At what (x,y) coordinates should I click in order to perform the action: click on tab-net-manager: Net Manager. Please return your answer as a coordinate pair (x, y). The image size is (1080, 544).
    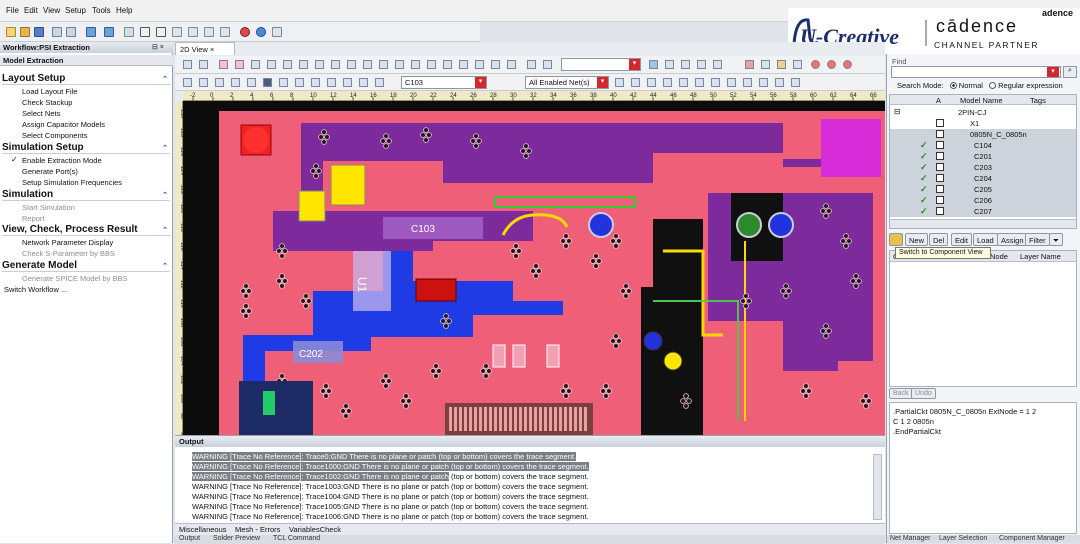
    Looking at the image, I should click on (910, 538).